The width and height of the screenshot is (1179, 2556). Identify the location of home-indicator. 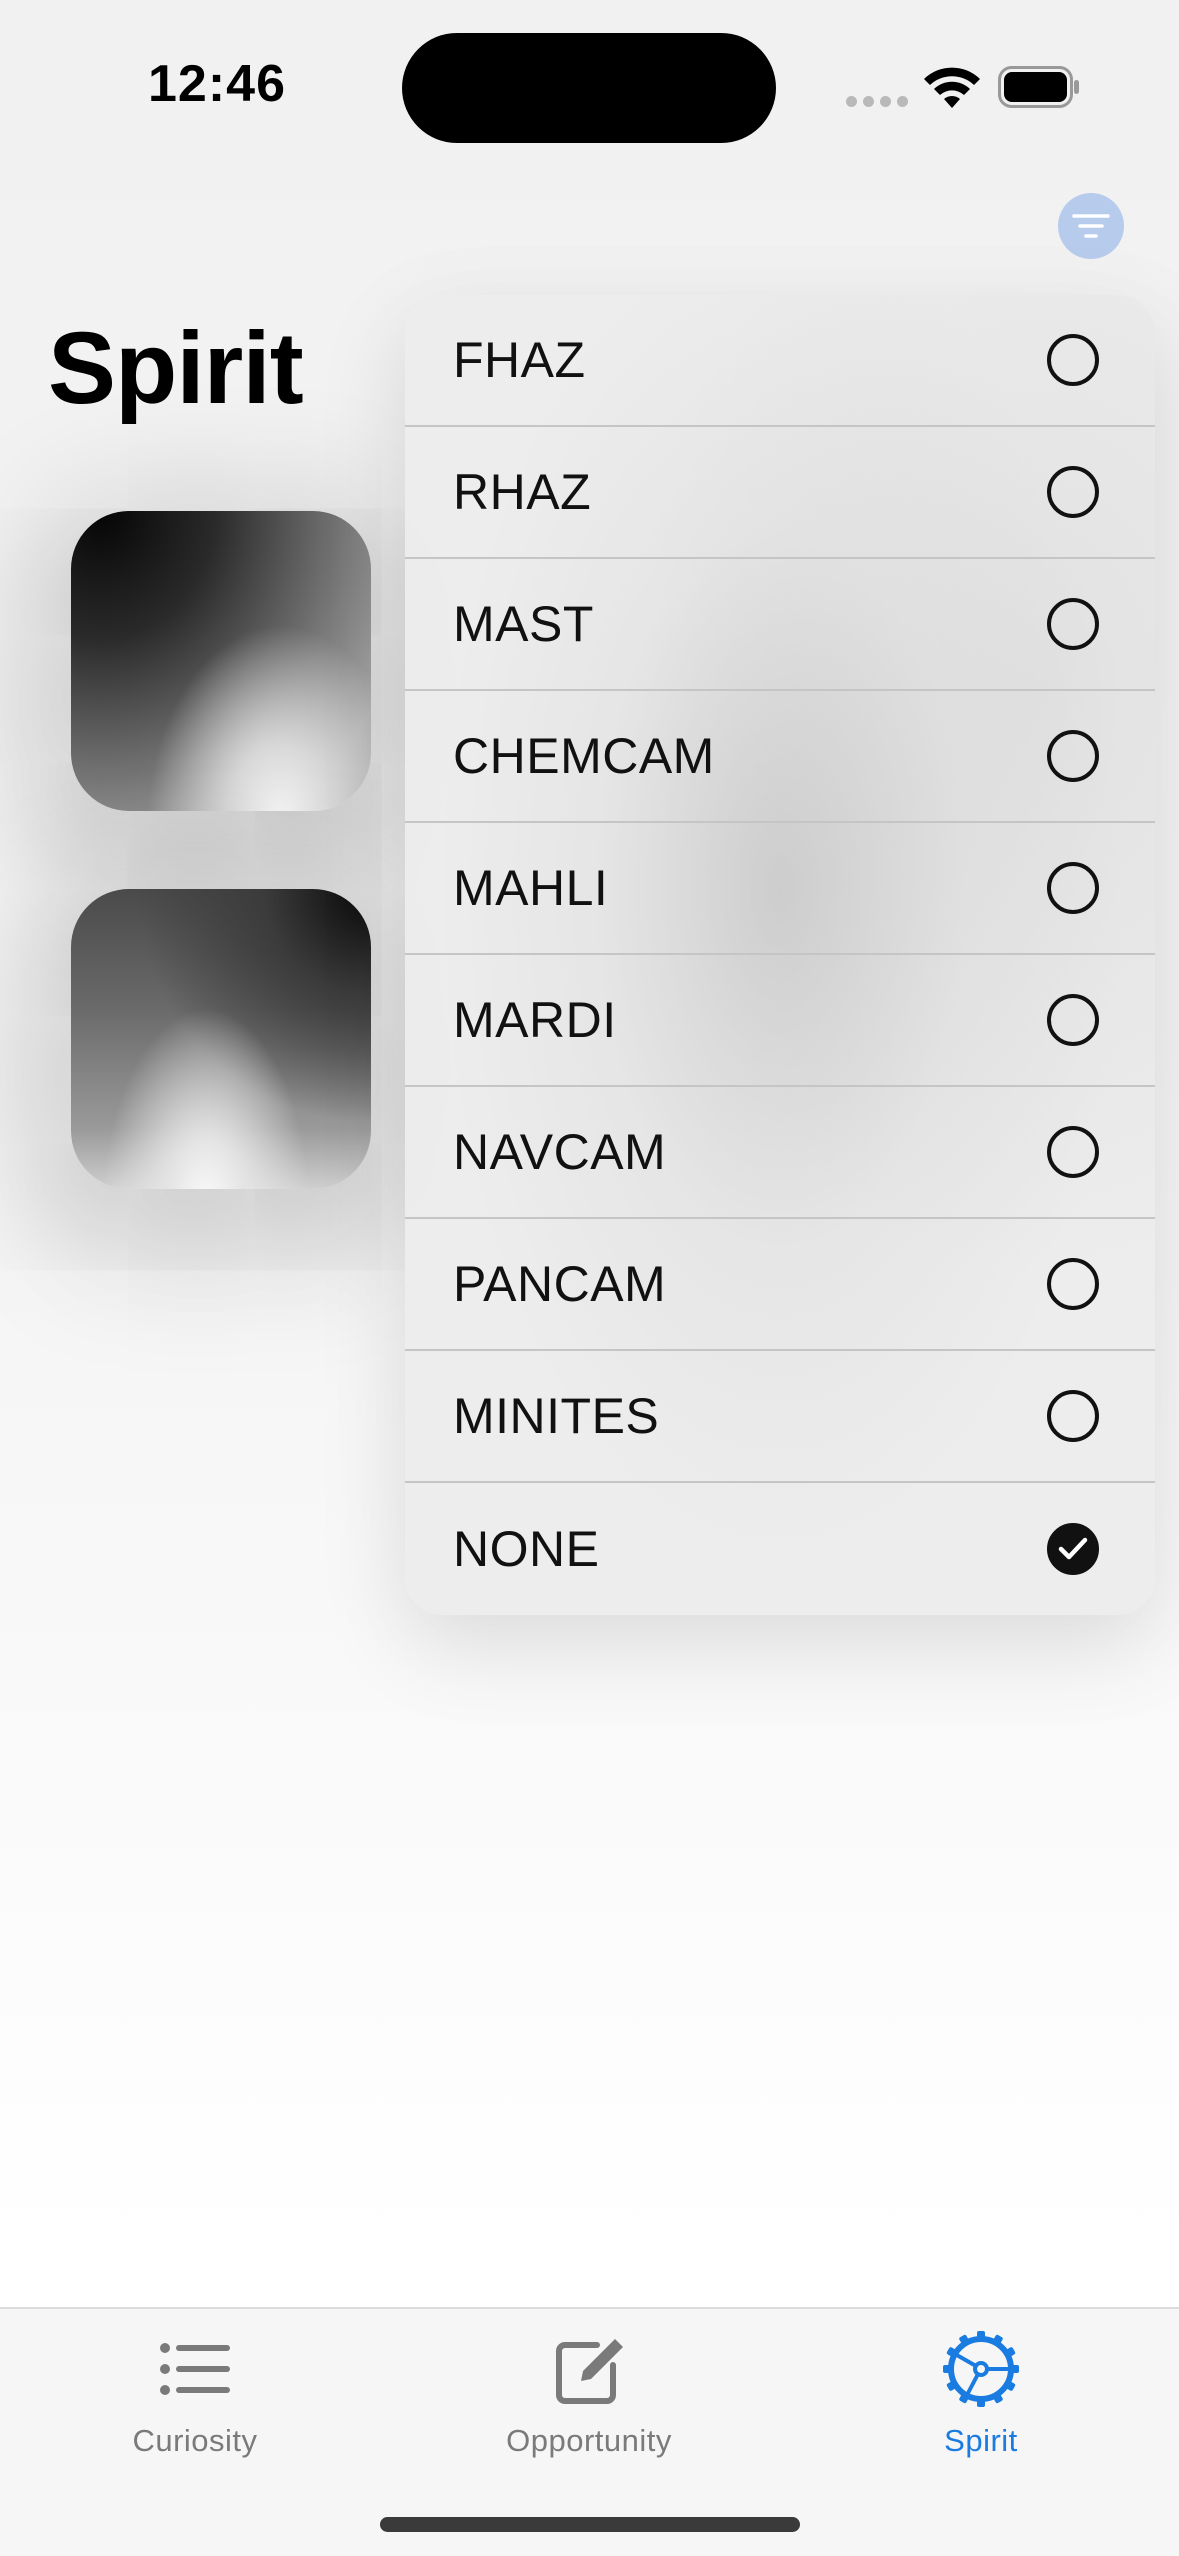
(590, 2524).